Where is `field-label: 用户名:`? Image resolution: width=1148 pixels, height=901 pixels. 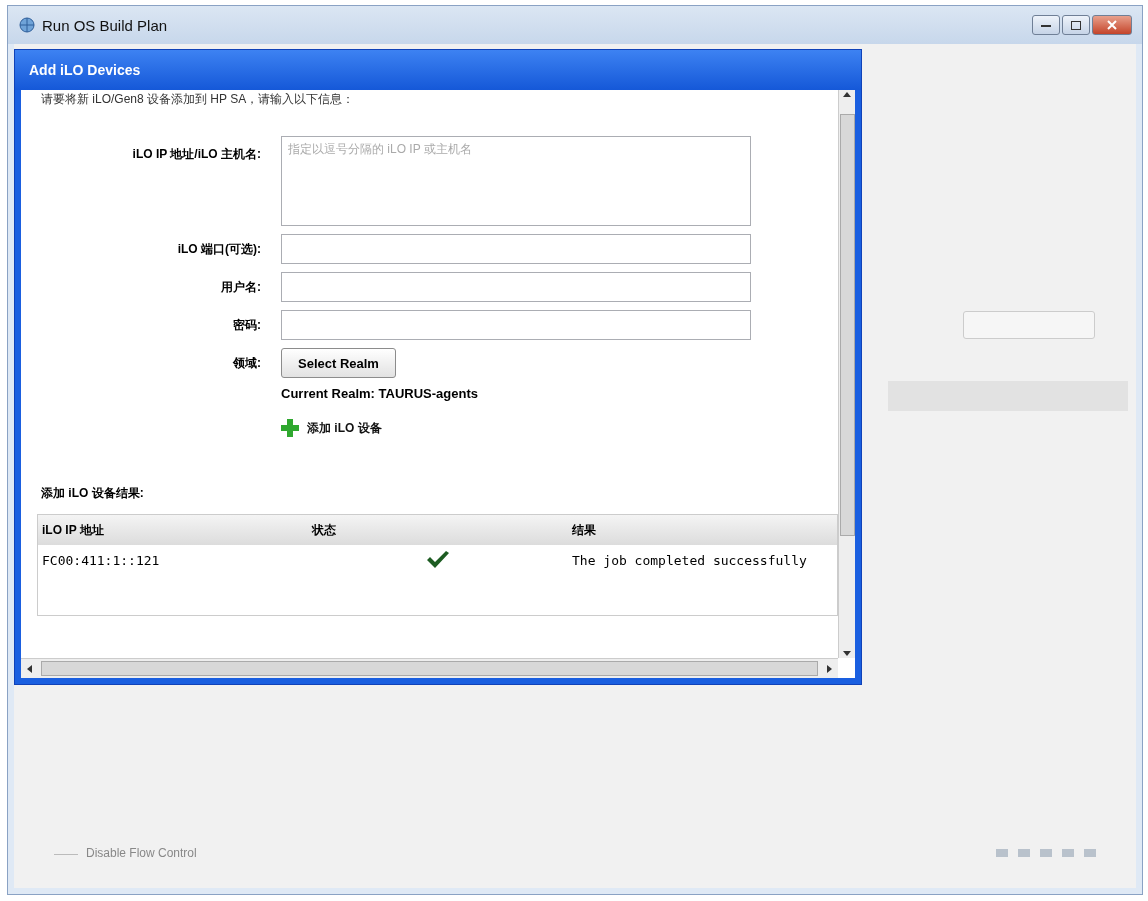 field-label: 用户名: is located at coordinates (240, 287).